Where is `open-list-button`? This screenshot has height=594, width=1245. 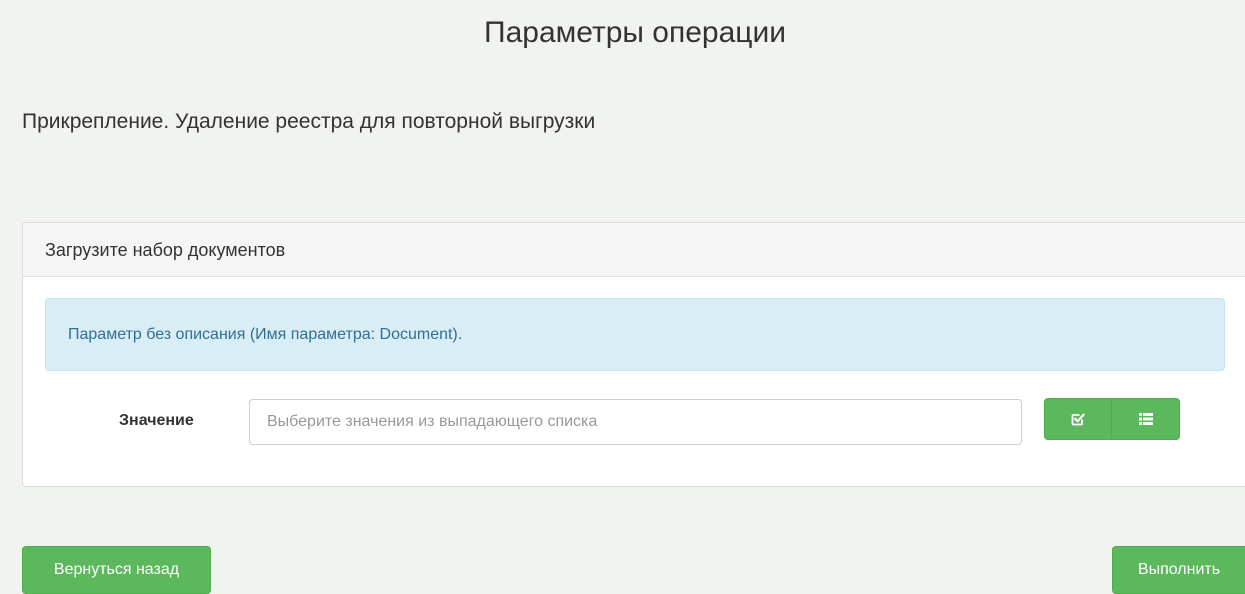
open-list-button is located at coordinates (1145, 419).